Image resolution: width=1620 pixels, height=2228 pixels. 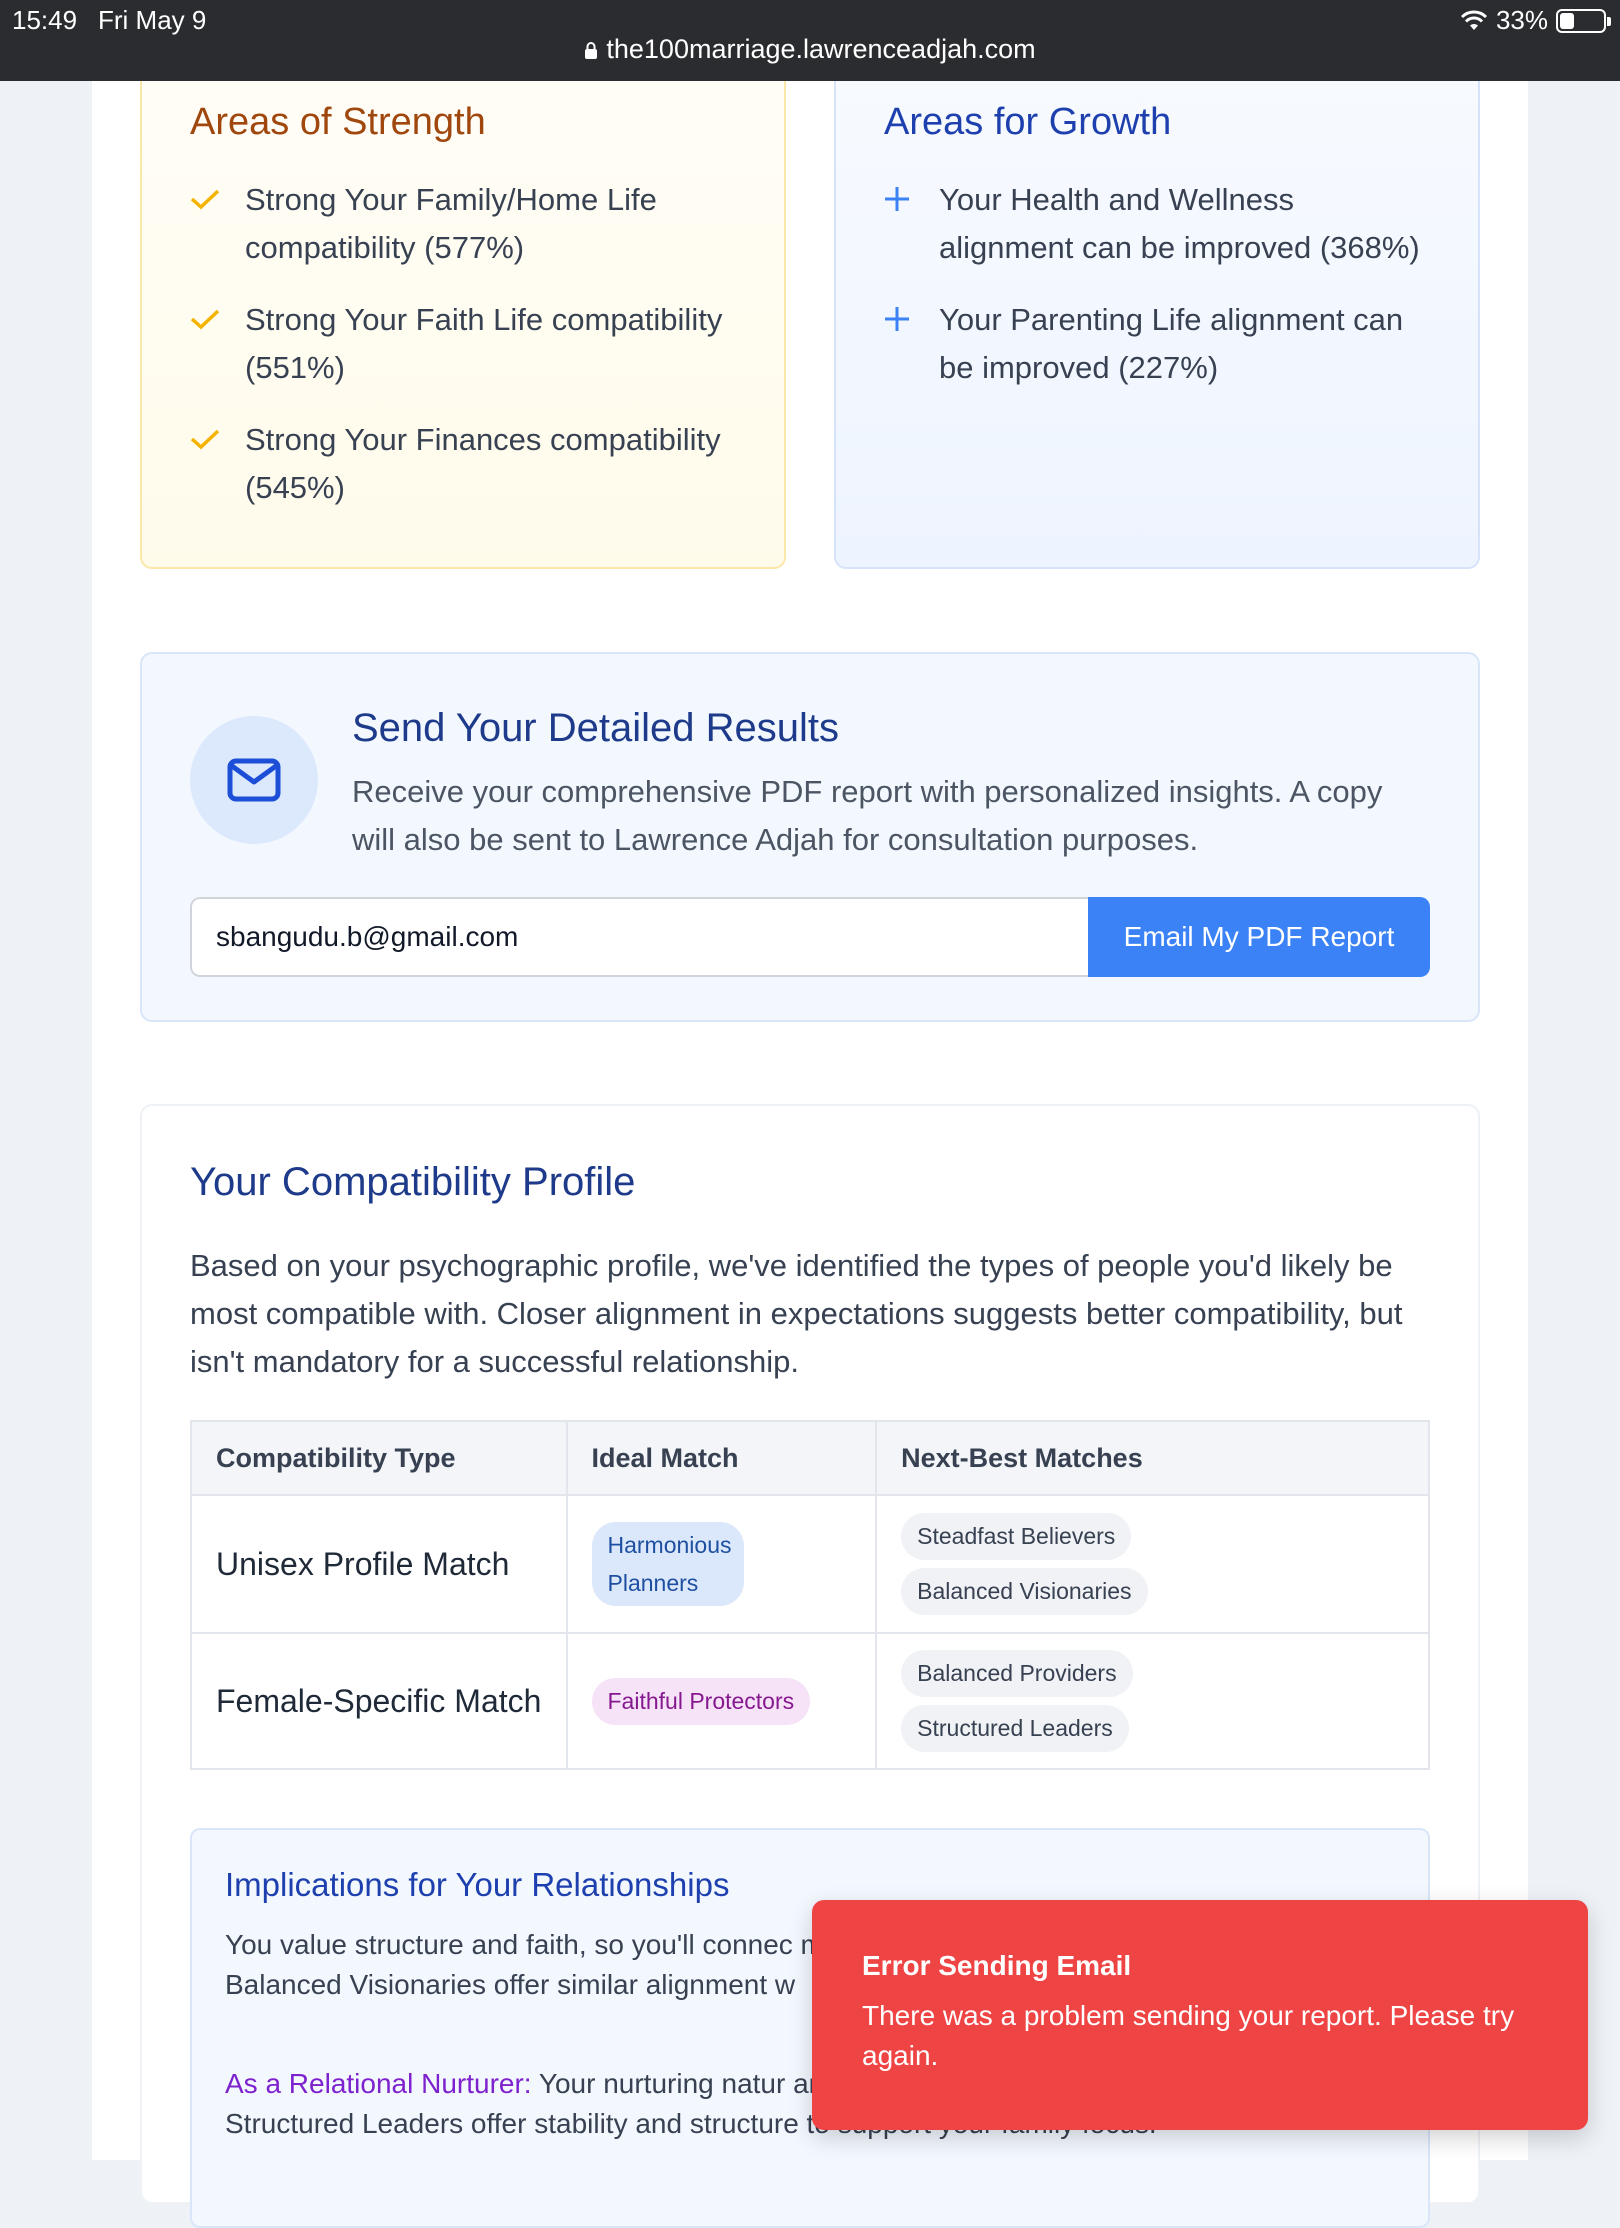 What do you see at coordinates (1567, 20) in the screenshot?
I see `battery-fill` at bounding box center [1567, 20].